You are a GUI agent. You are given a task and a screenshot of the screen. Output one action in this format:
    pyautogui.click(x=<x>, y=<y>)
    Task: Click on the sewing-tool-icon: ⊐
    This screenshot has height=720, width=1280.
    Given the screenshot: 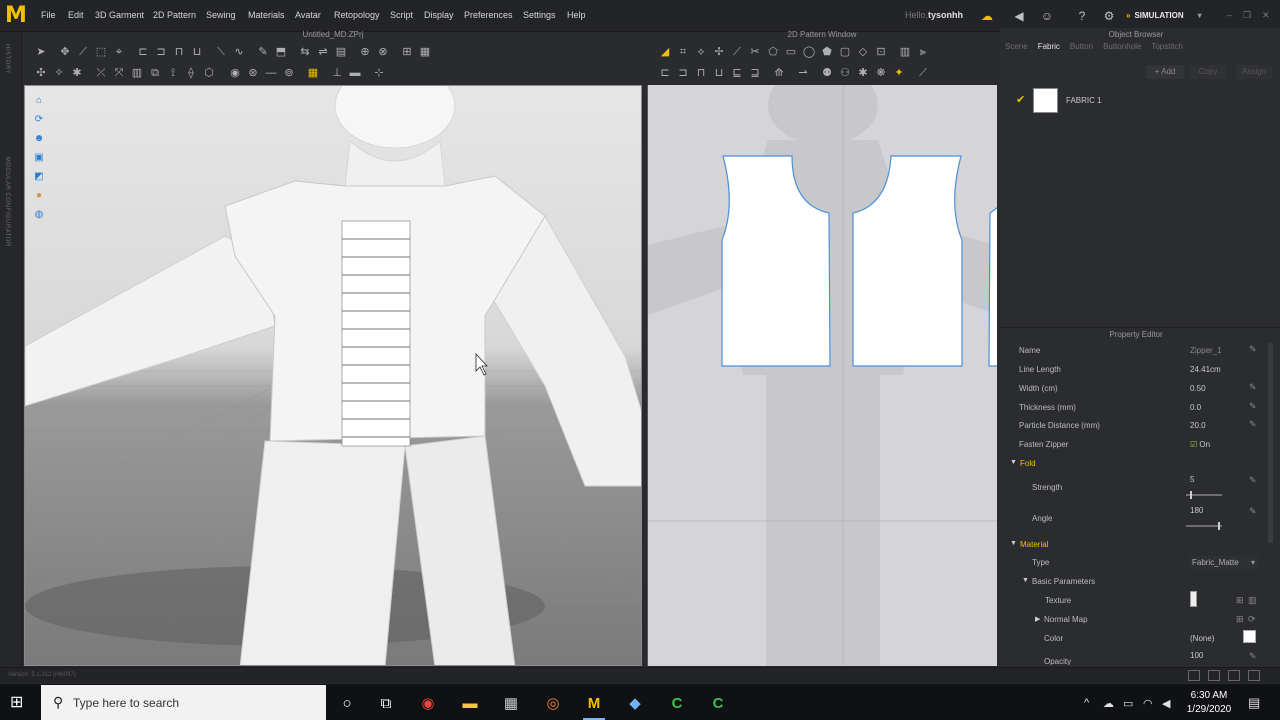 What is the action you would take?
    pyautogui.click(x=161, y=52)
    